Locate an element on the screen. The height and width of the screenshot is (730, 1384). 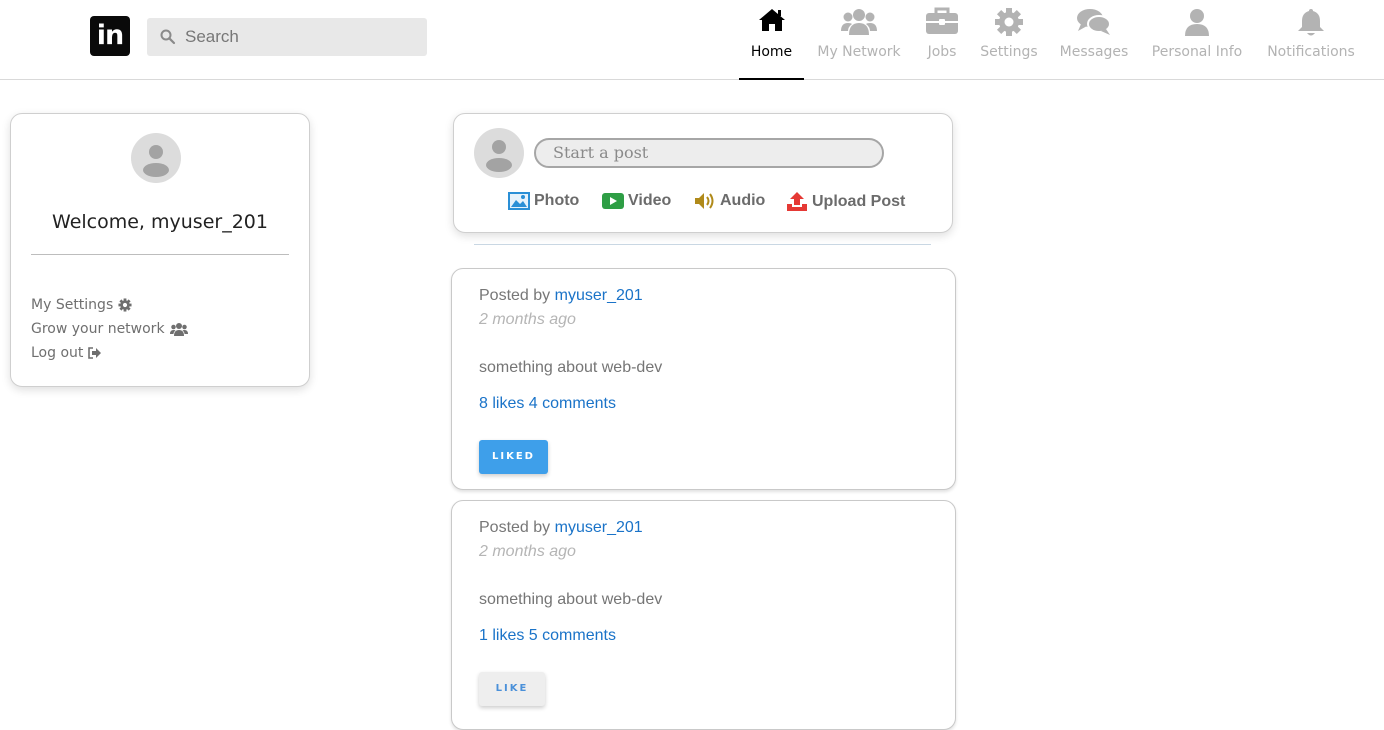
sign-out-icon is located at coordinates (95, 353).